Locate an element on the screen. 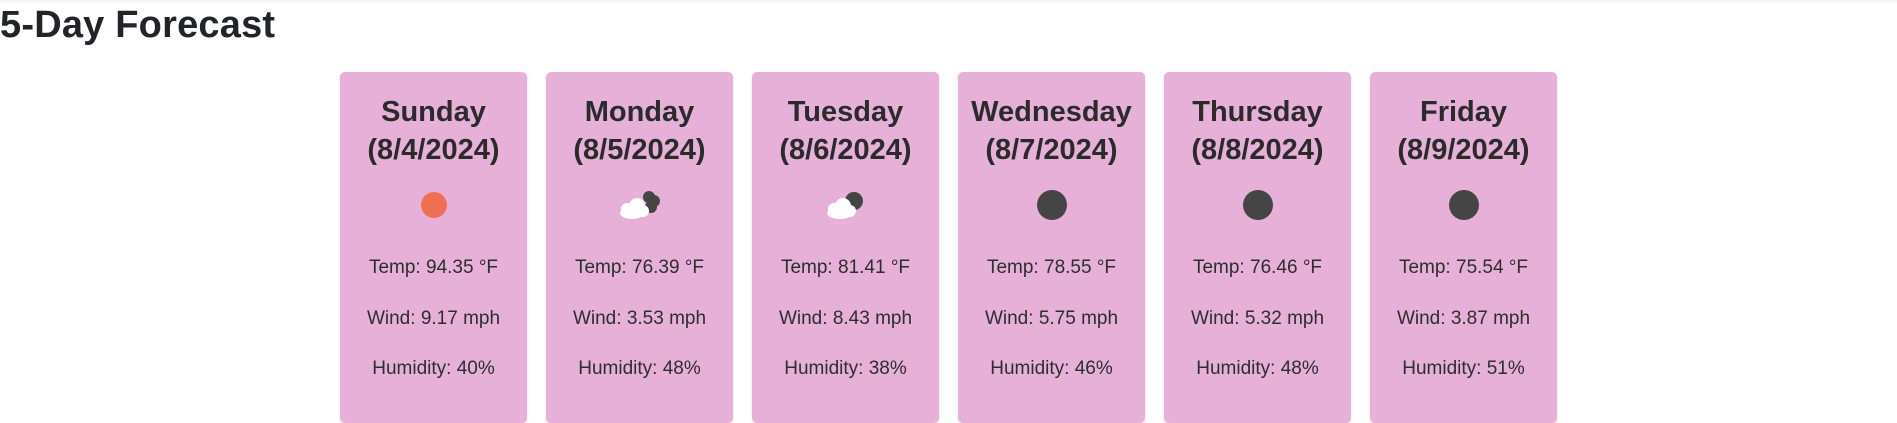 This screenshot has width=1897, height=423. day-date: (8/8/2024) is located at coordinates (1257, 150).